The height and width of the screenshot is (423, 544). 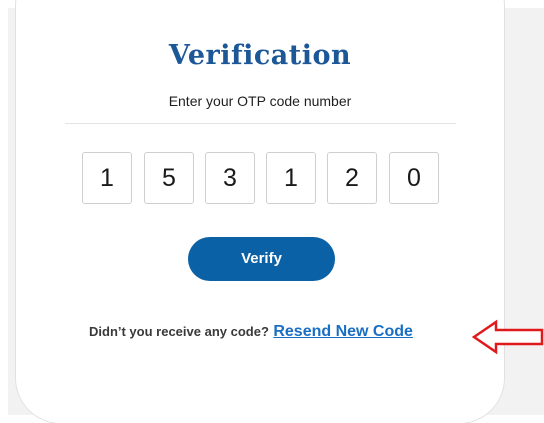 What do you see at coordinates (352, 178) in the screenshot?
I see `otp-digit-5: 2` at bounding box center [352, 178].